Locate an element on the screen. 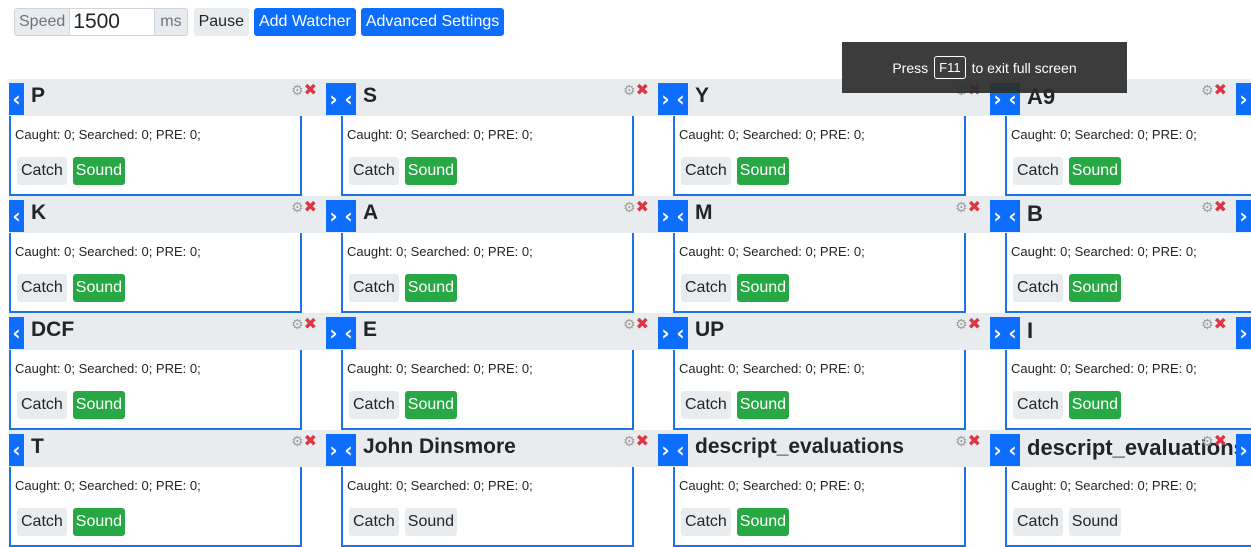 Image resolution: width=1251 pixels, height=547 pixels. add-watcher-button: Add Watcher is located at coordinates (304, 22).